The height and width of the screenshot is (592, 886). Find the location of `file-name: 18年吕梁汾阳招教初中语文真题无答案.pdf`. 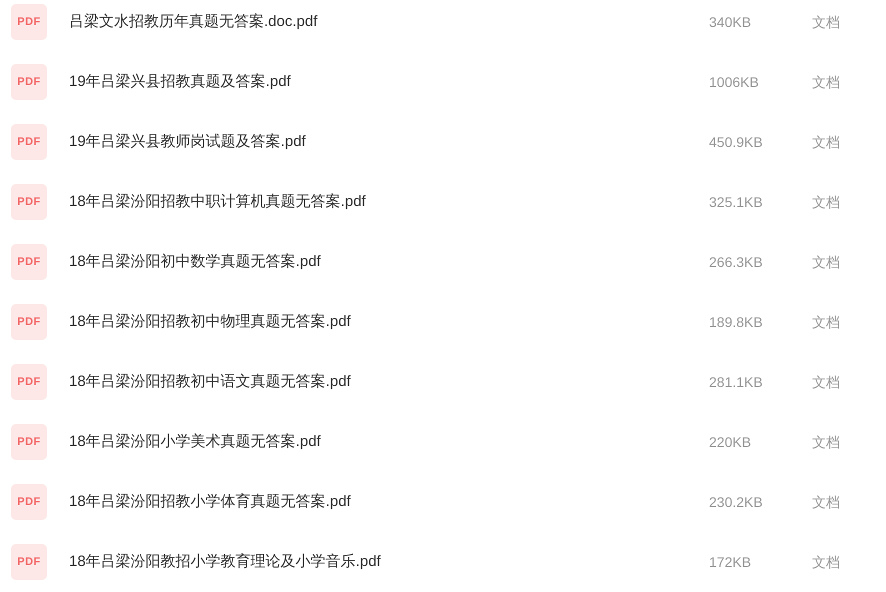

file-name: 18年吕梁汾阳招教初中语文真题无答案.pdf is located at coordinates (389, 382).